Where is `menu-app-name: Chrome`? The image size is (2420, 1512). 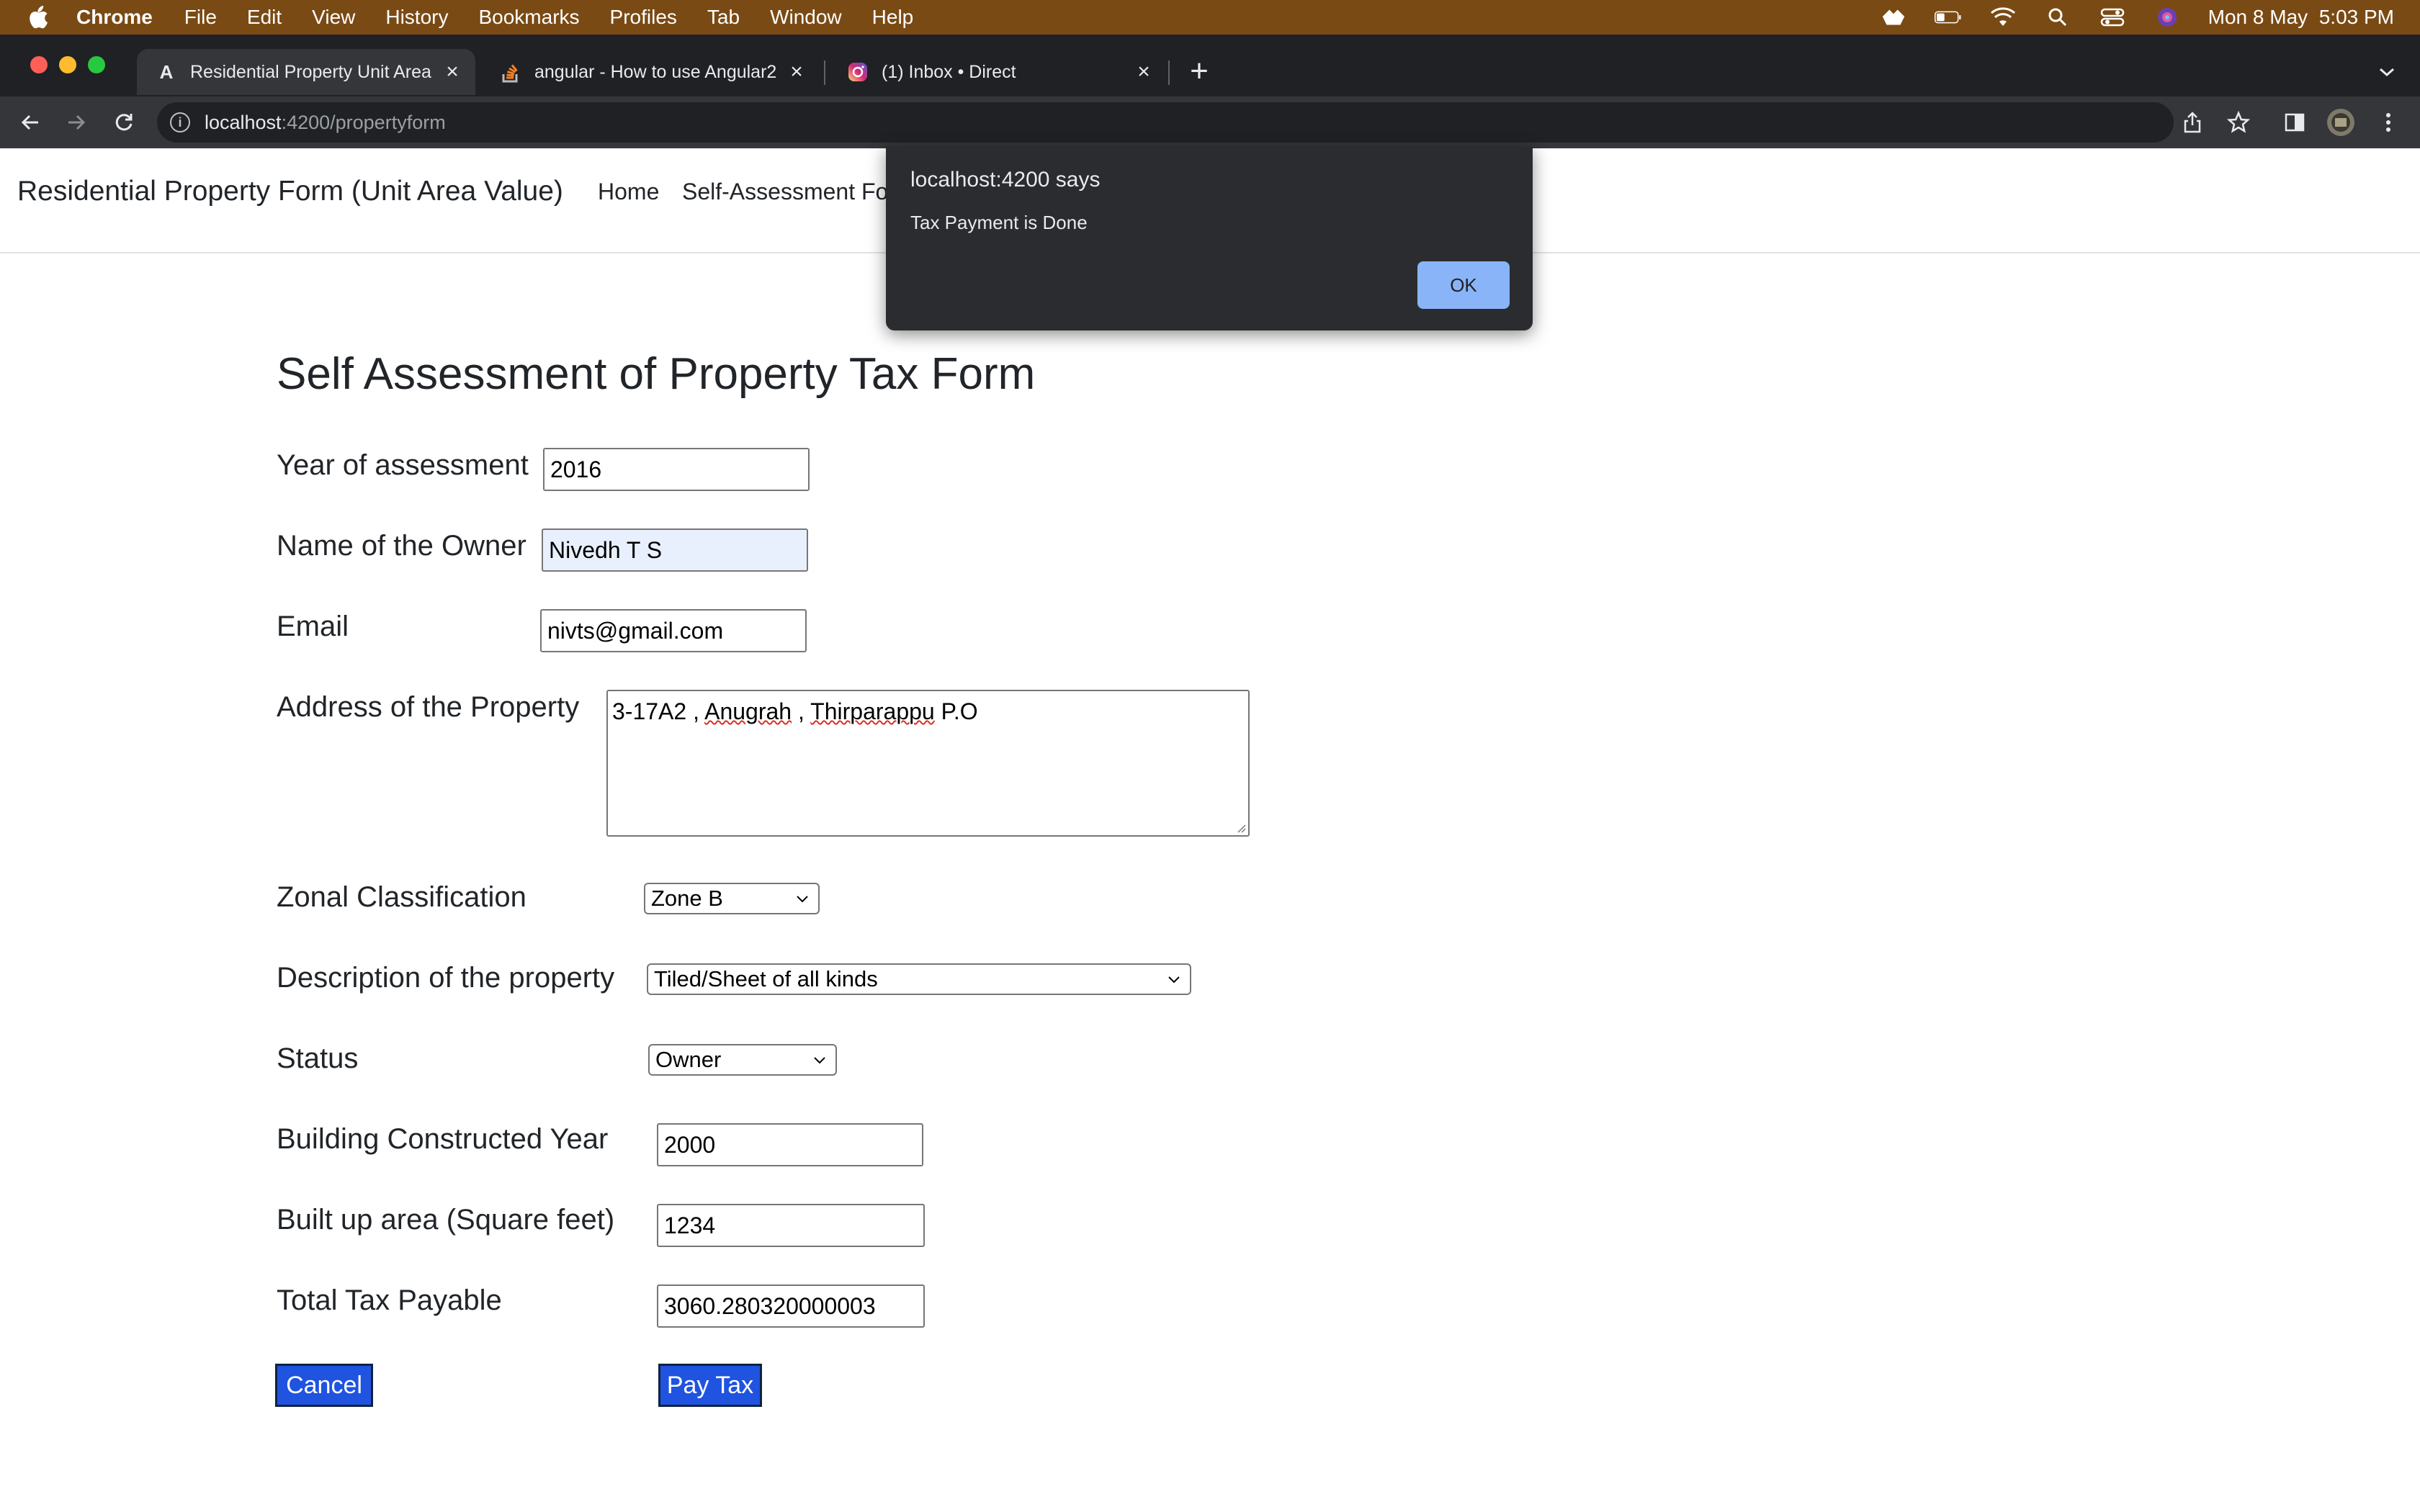
menu-app-name: Chrome is located at coordinates (114, 17).